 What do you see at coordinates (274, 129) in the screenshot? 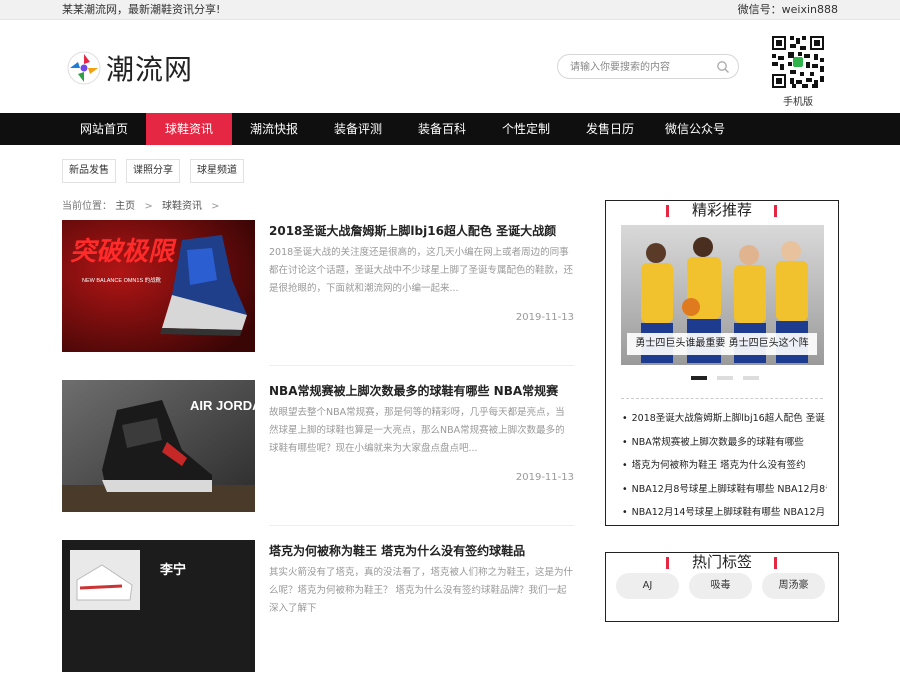
I see `nav-item: 潮流快报` at bounding box center [274, 129].